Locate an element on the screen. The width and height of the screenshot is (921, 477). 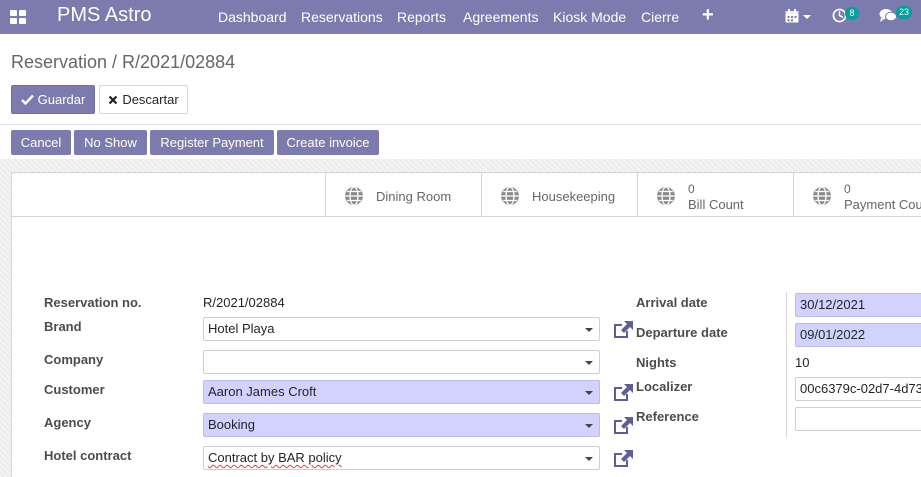
breadcrumb: Reservation / R/2021/02884 is located at coordinates (123, 62).